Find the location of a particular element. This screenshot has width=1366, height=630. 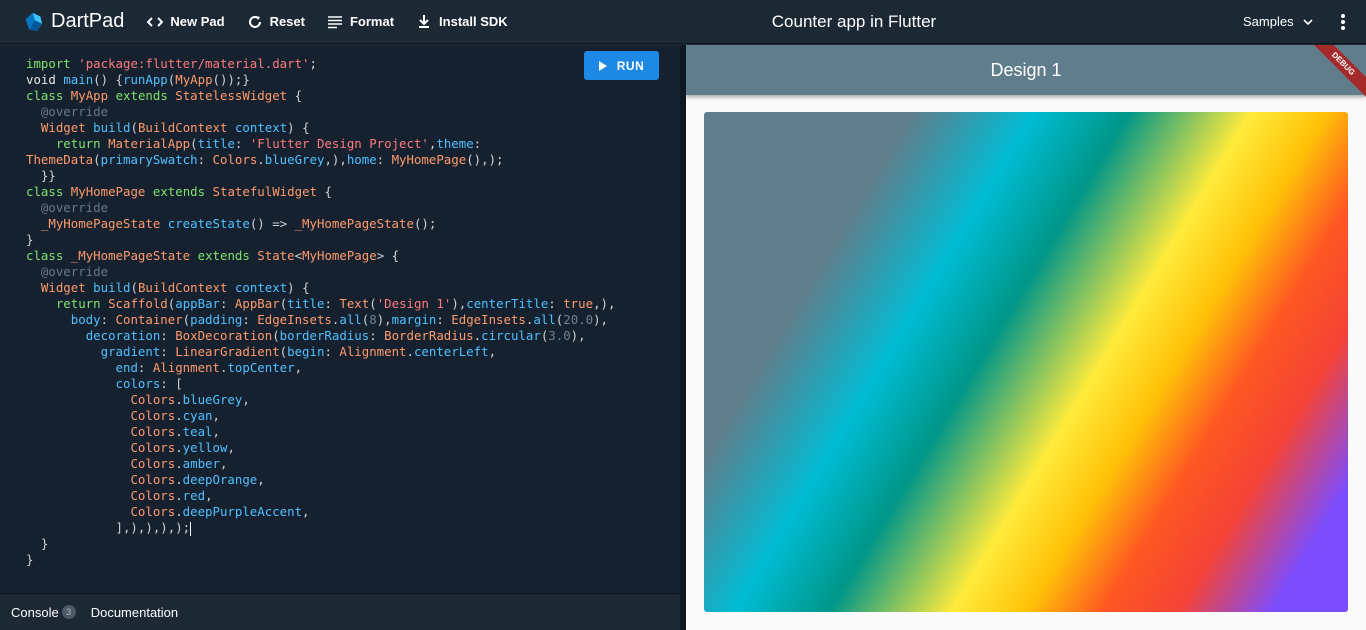

reset-button: Reset is located at coordinates (276, 22).